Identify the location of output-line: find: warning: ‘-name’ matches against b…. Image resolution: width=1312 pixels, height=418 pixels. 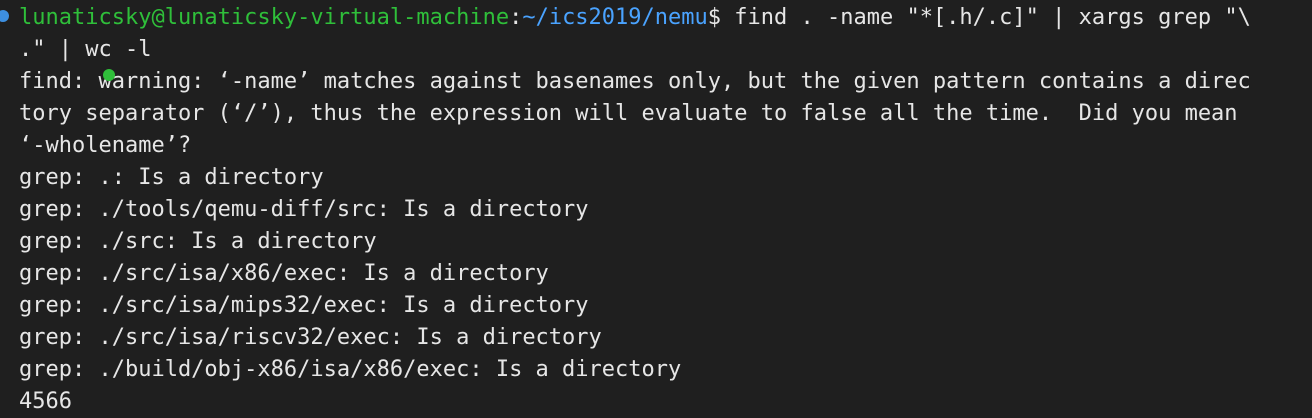
(635, 81).